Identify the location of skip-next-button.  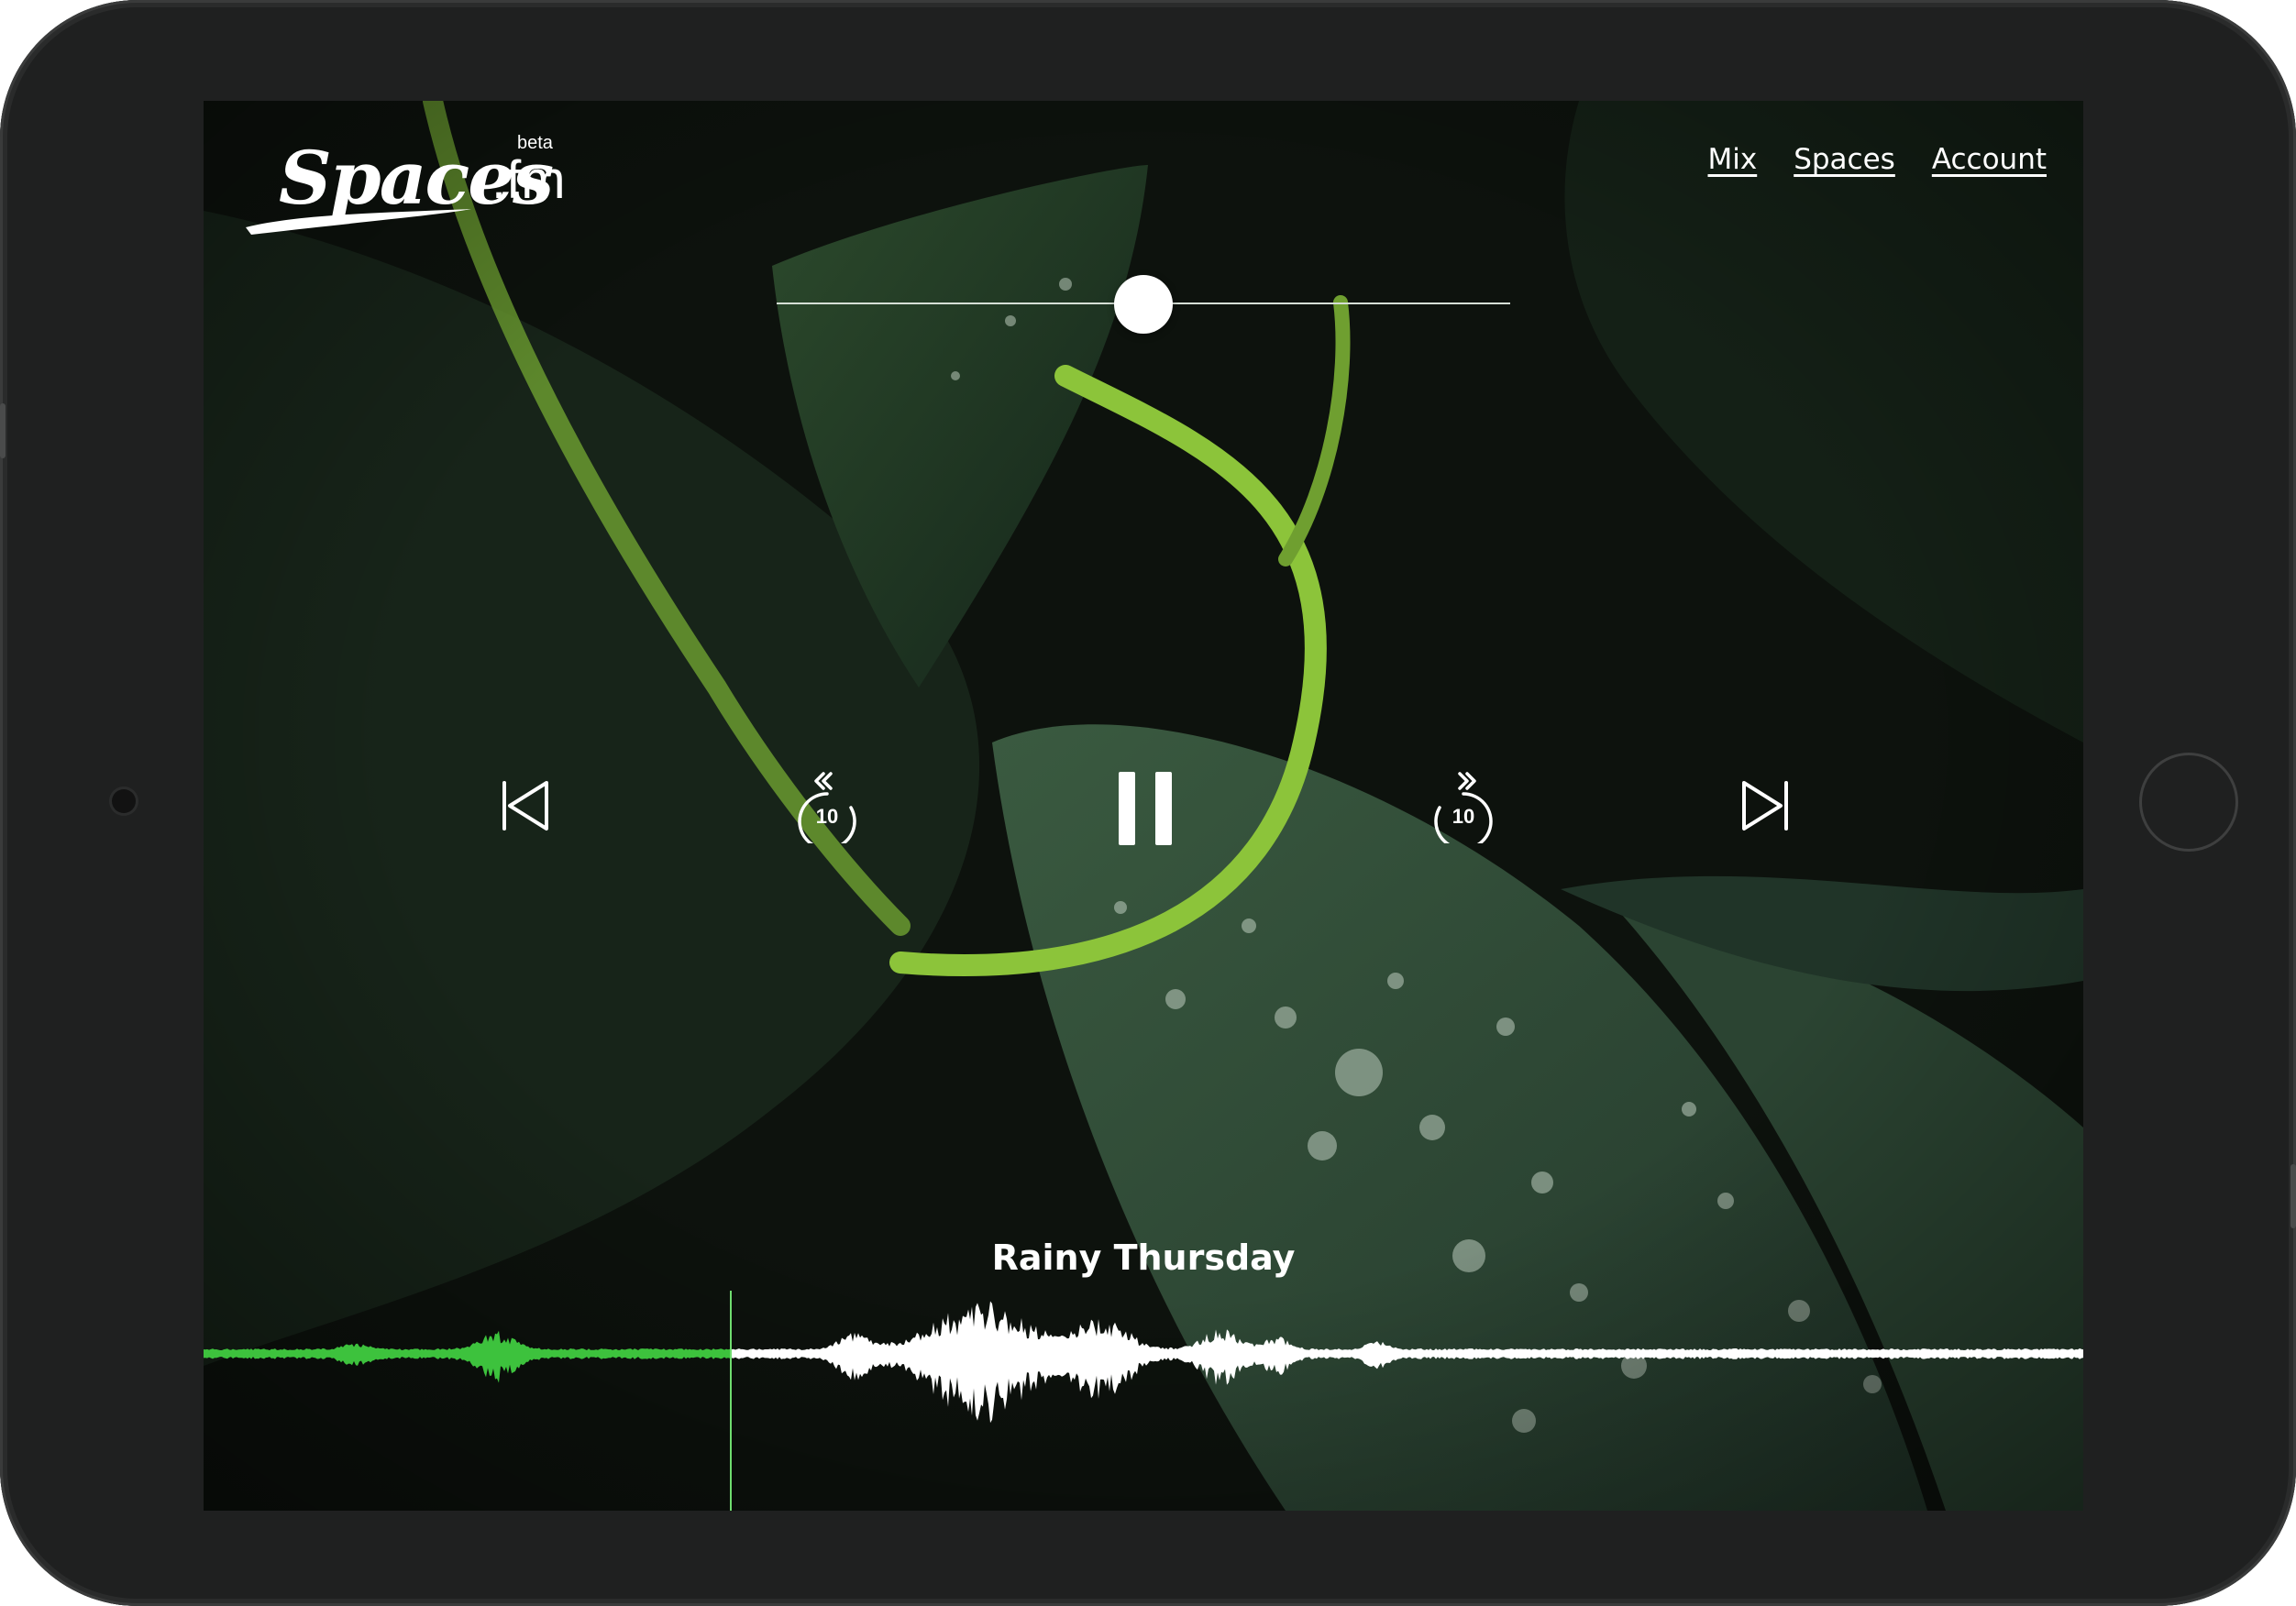
(1765, 805).